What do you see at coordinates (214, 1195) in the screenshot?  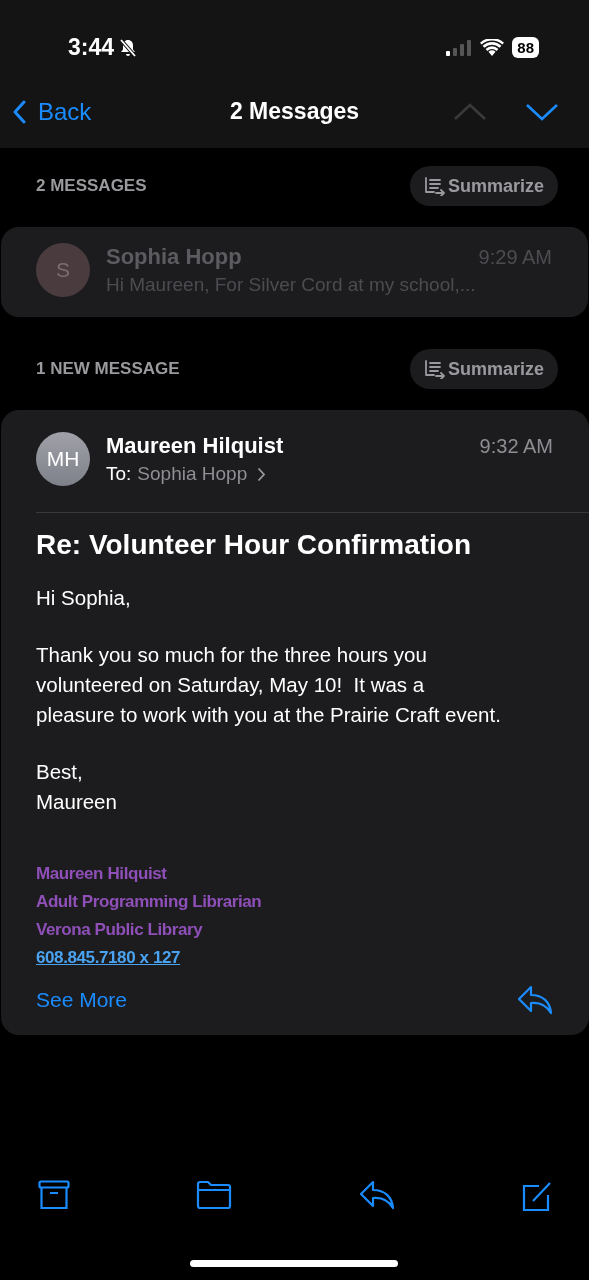 I see `folder-icon` at bounding box center [214, 1195].